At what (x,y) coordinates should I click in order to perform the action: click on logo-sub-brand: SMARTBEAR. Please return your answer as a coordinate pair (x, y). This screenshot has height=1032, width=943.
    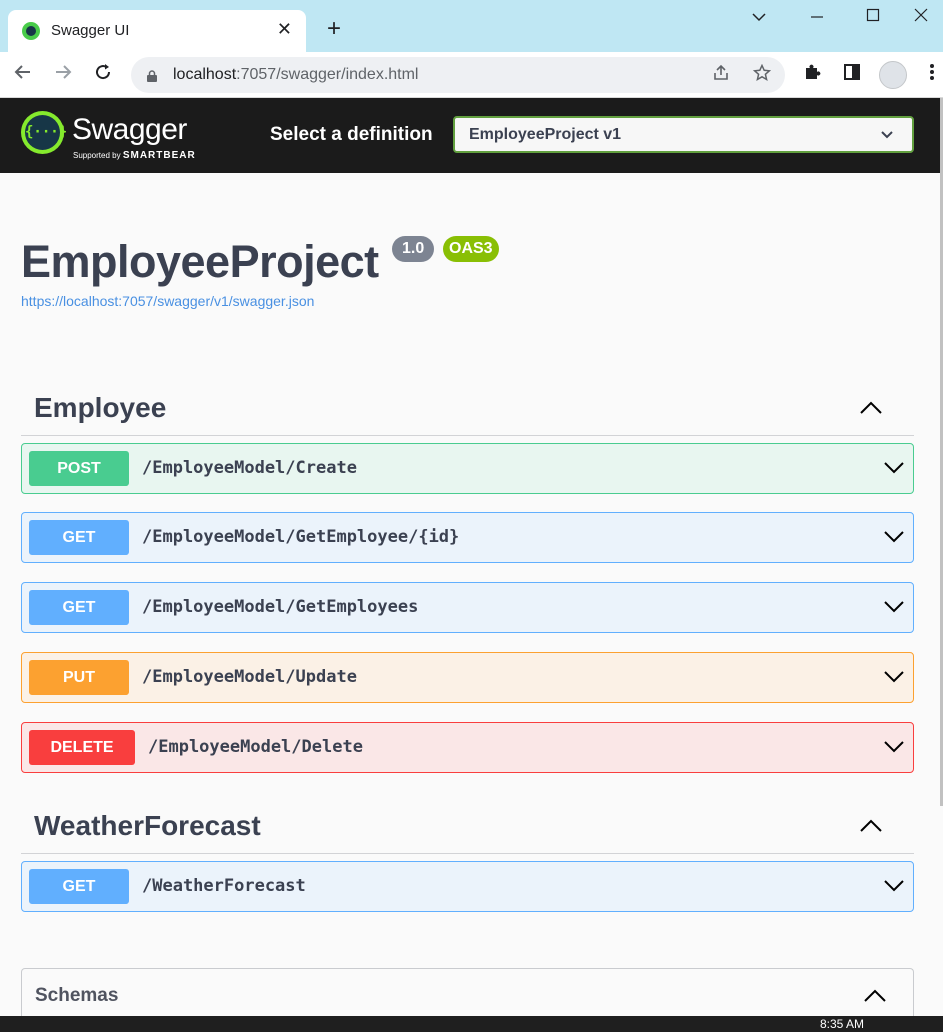
    Looking at the image, I should click on (159, 155).